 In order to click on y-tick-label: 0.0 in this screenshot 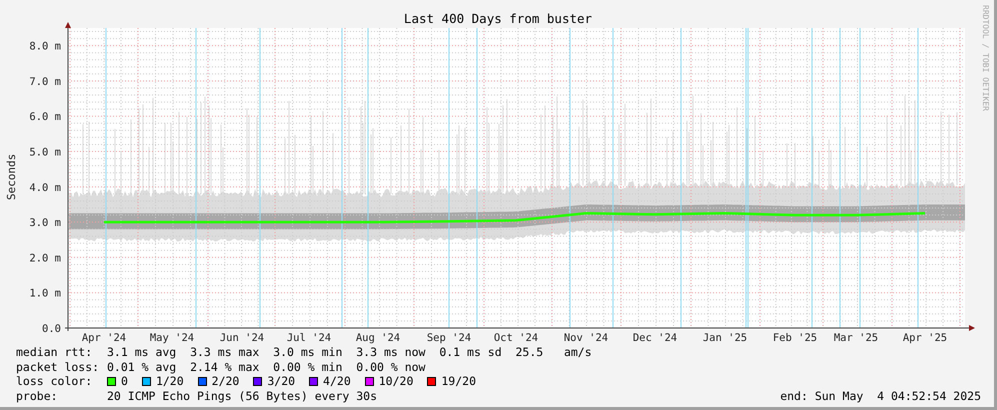, I will do `click(51, 329)`.